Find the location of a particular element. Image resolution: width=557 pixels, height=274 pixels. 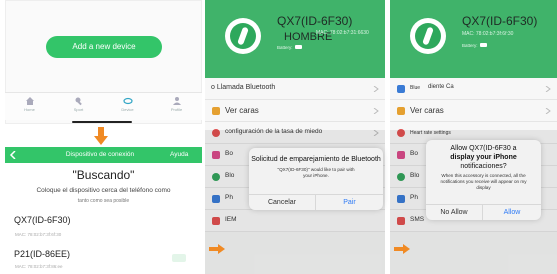

add-device-button: Add a new device is located at coordinates (104, 47).